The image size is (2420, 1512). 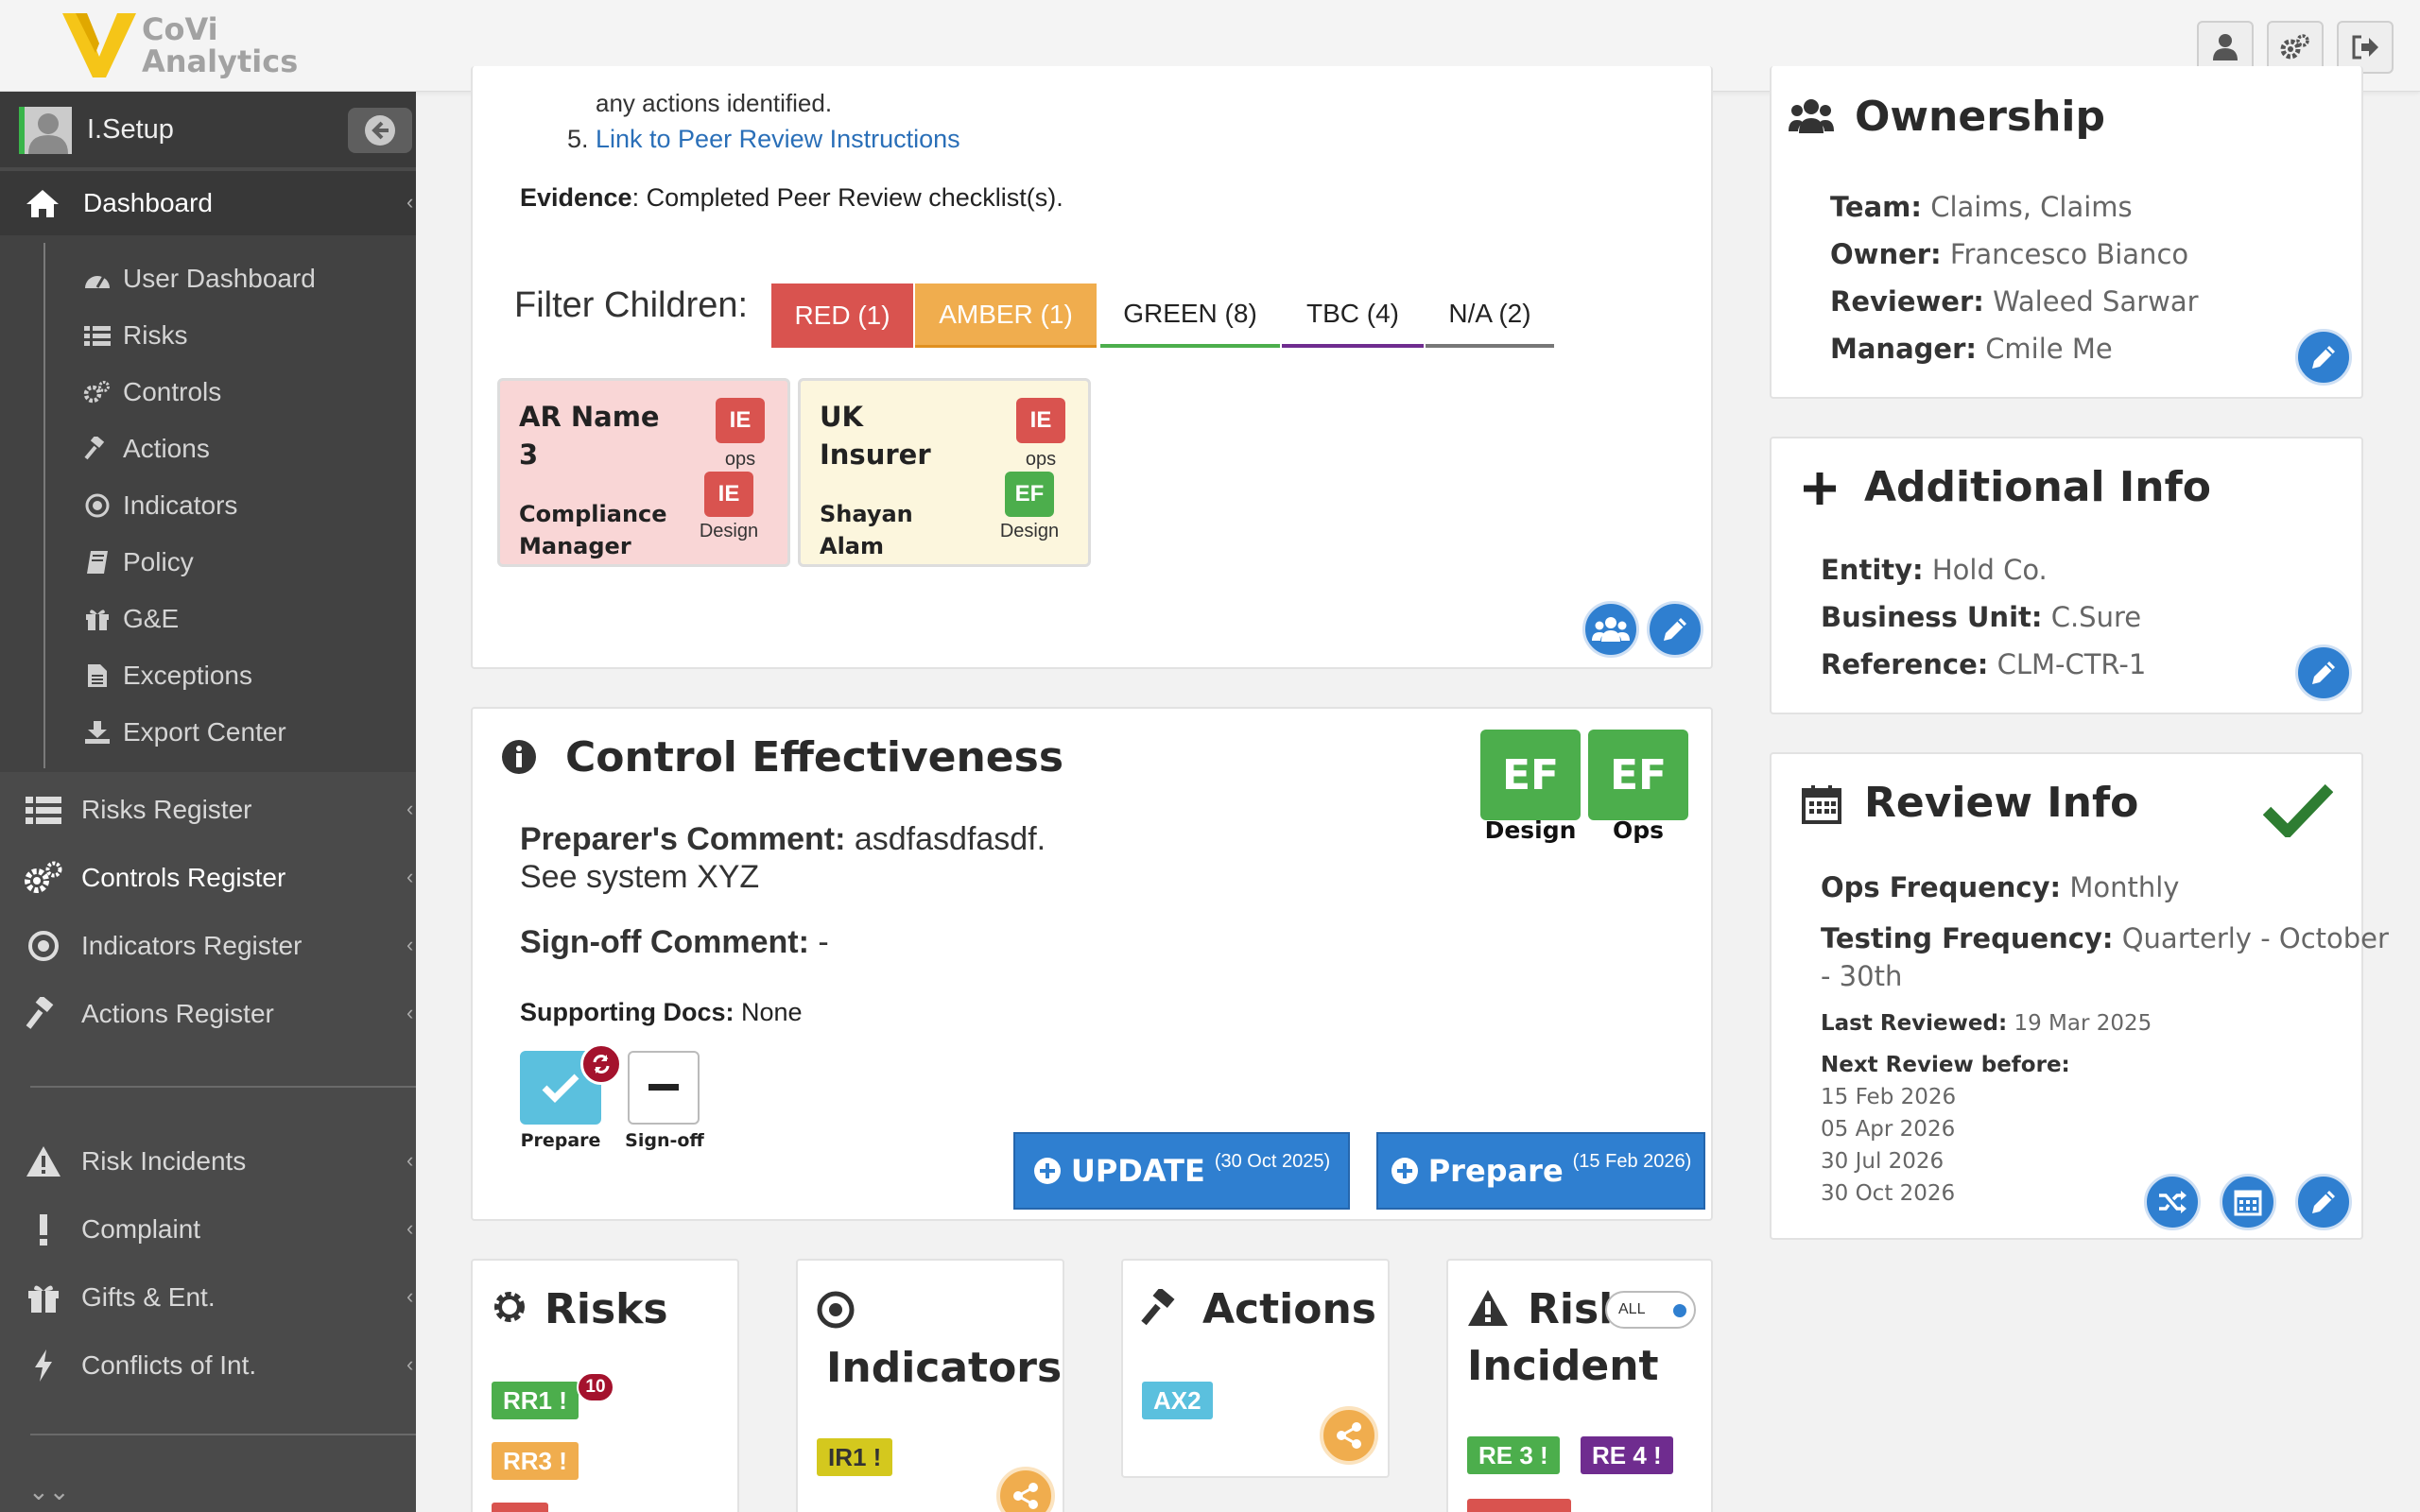 I want to click on sidebar-item-policy: Policy, so click(x=137, y=562).